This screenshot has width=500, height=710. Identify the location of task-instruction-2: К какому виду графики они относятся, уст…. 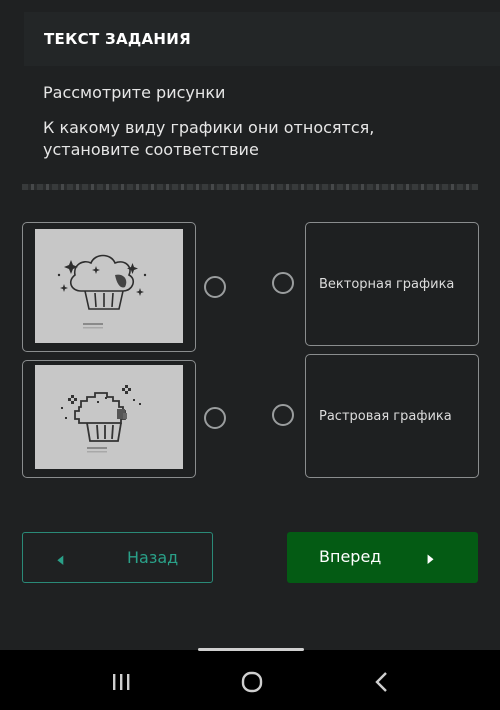
(209, 138).